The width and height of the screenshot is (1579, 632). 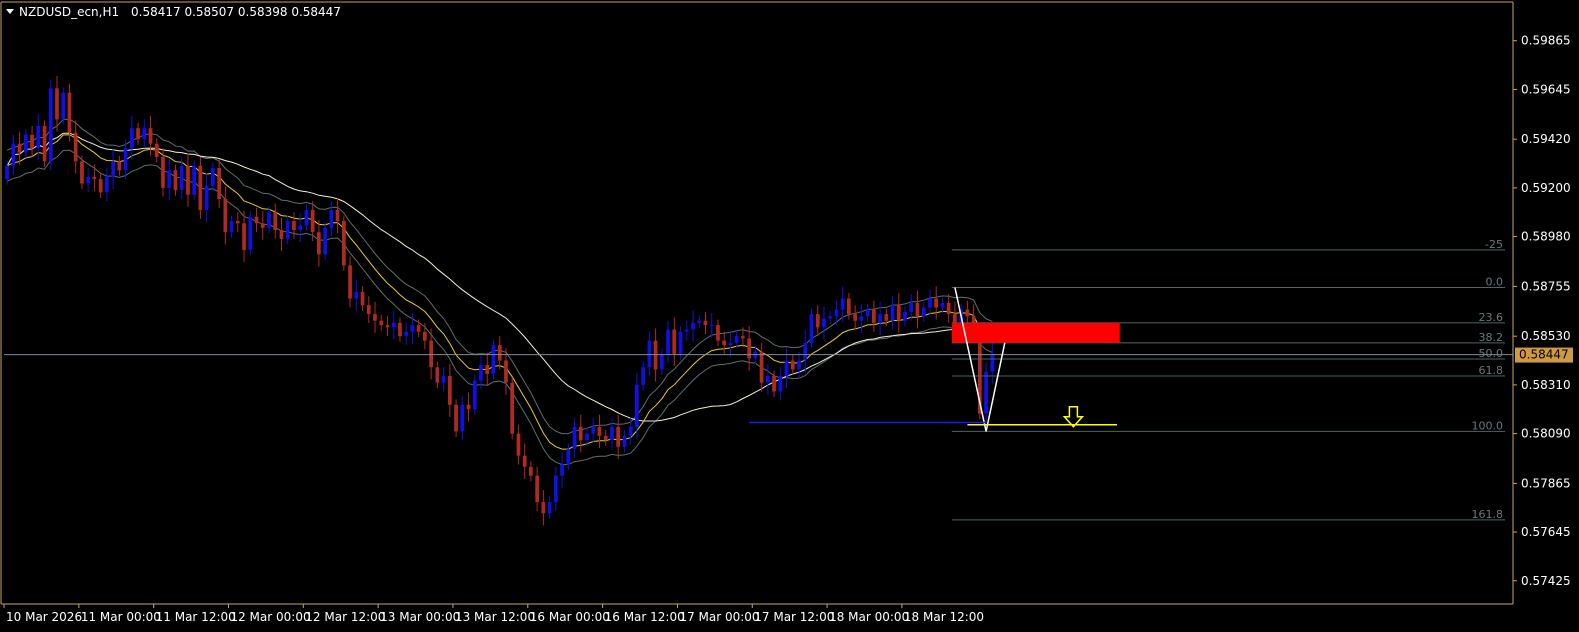 What do you see at coordinates (1546, 139) in the screenshot?
I see `price-tick-label: 0.59420` at bounding box center [1546, 139].